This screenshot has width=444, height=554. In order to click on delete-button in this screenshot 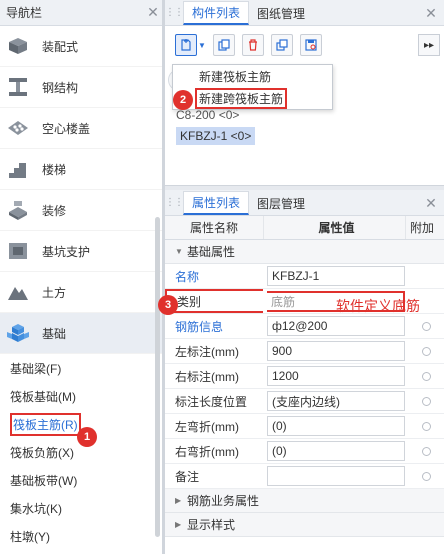, I will do `click(252, 45)`.